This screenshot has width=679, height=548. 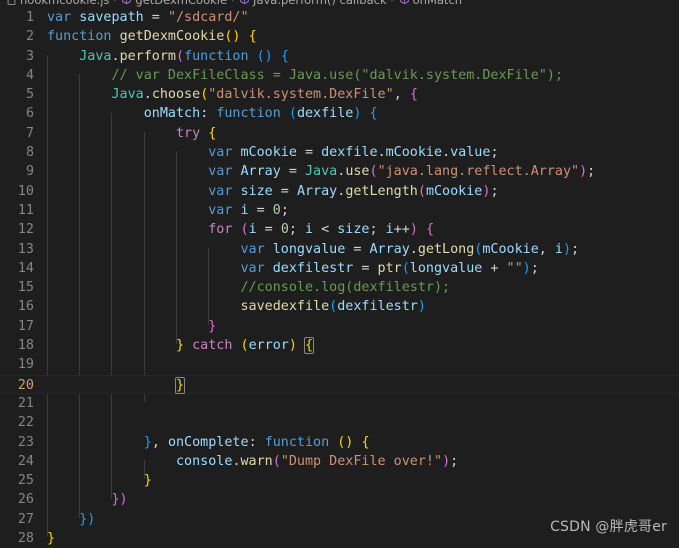 I want to click on code-line: 1 var savepath = "/sdcard/", so click(x=339, y=17).